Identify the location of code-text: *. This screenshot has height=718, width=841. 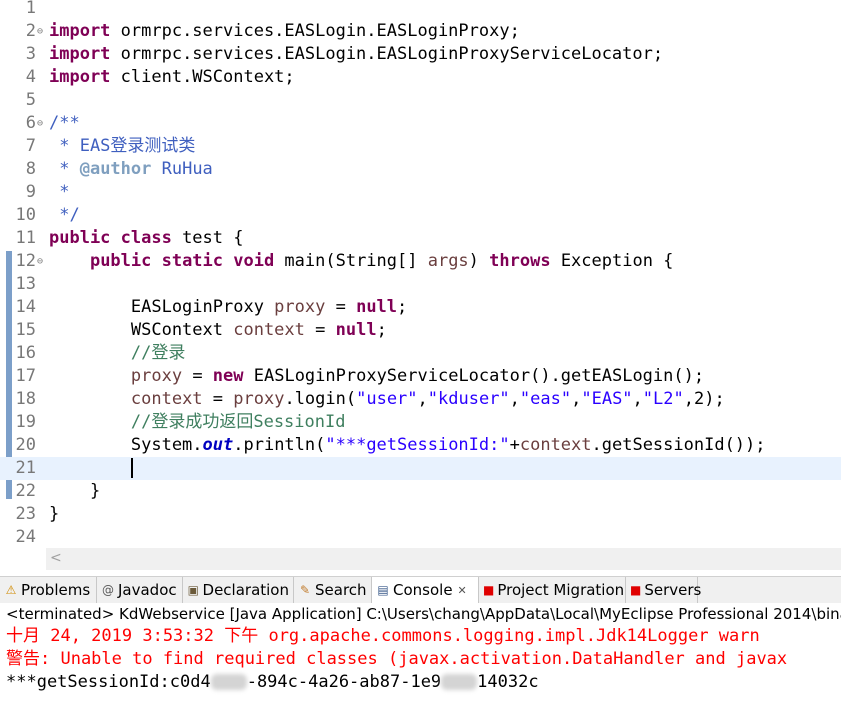
(59, 192).